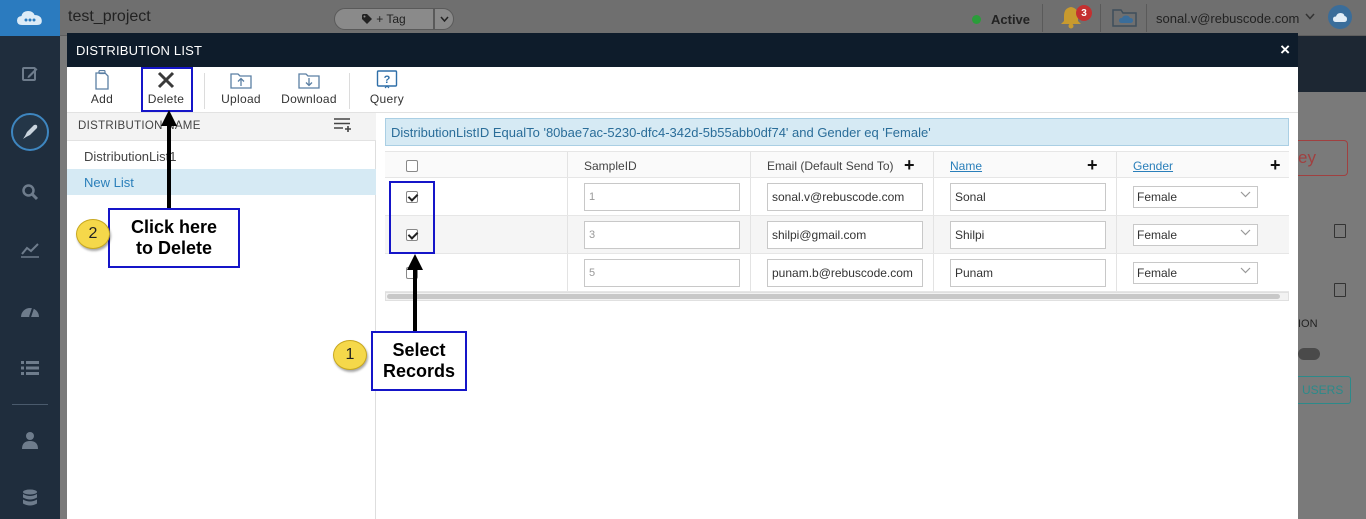  I want to click on query-button: ? Query, so click(387, 90).